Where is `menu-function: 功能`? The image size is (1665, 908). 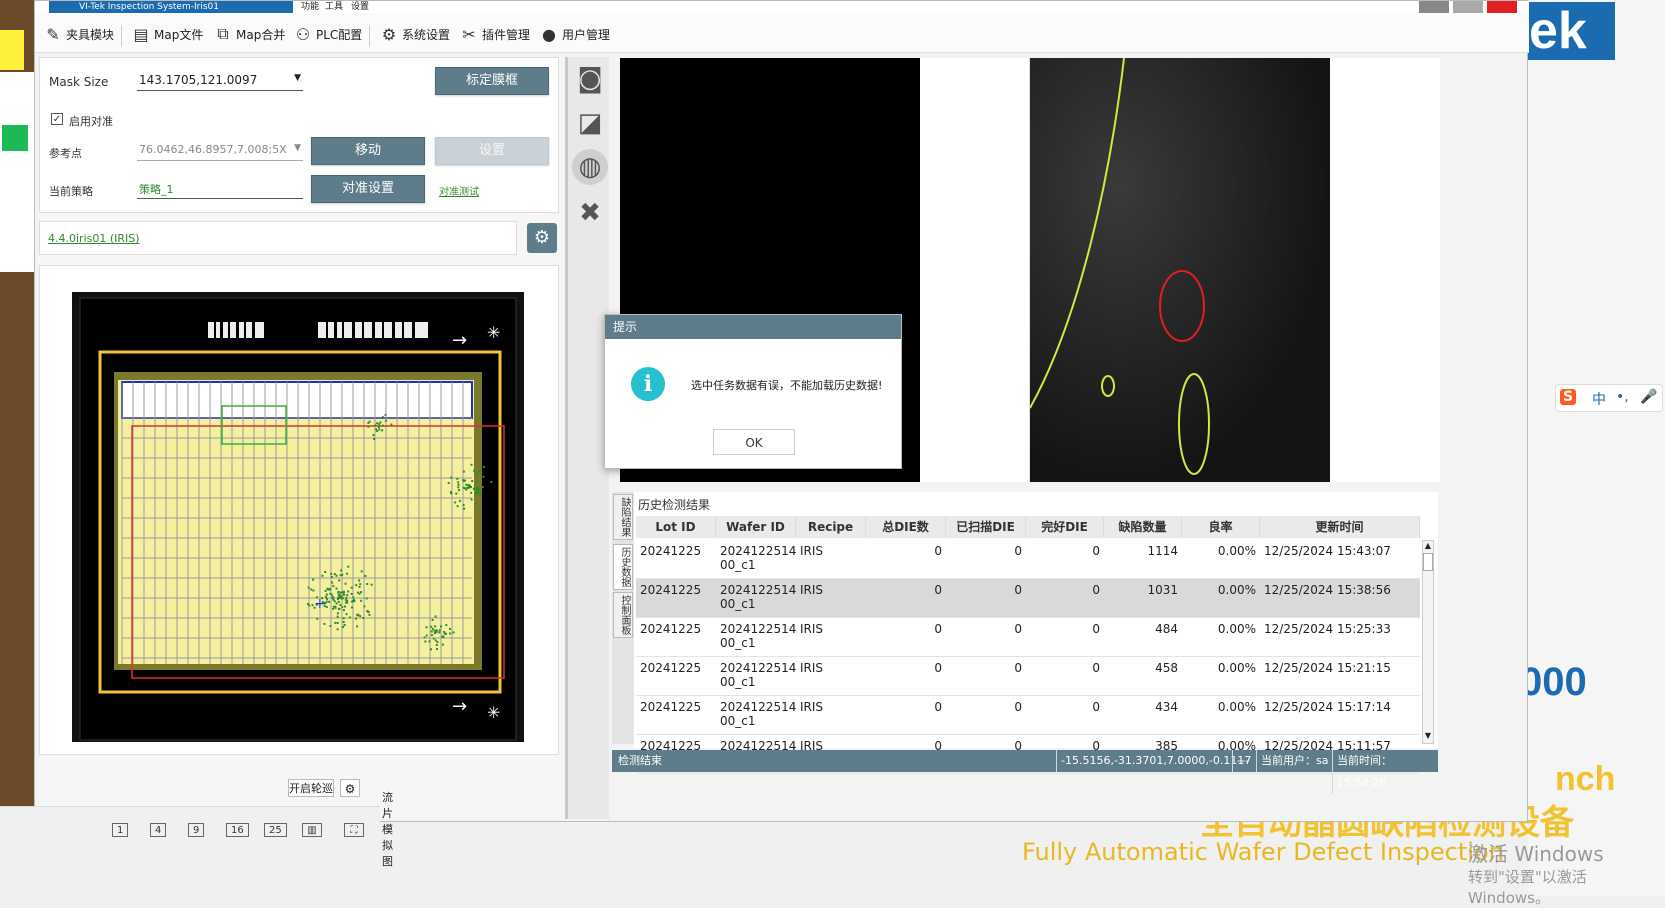 menu-function: 功能 is located at coordinates (310, 7).